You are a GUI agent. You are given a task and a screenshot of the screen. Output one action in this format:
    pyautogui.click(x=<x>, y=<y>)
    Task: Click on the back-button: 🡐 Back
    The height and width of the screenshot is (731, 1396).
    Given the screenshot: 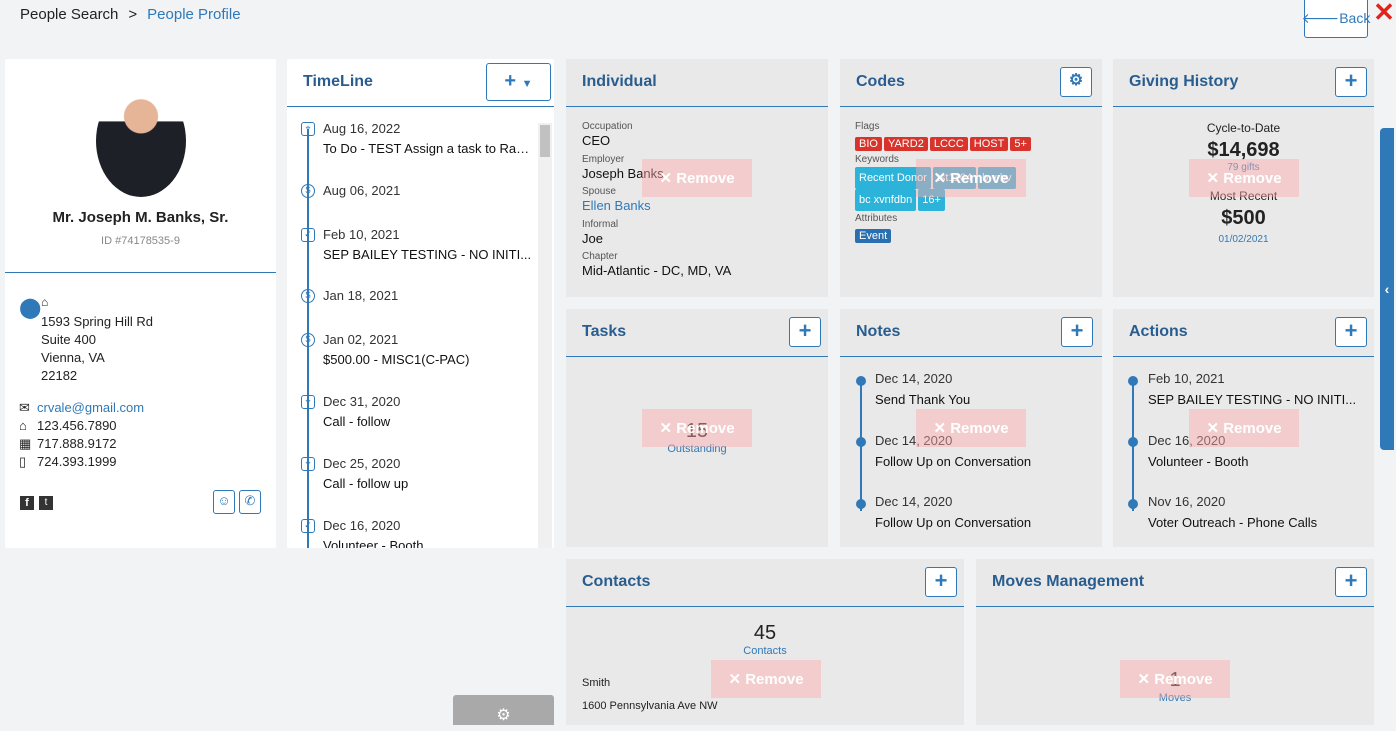 What is the action you would take?
    pyautogui.click(x=1335, y=19)
    